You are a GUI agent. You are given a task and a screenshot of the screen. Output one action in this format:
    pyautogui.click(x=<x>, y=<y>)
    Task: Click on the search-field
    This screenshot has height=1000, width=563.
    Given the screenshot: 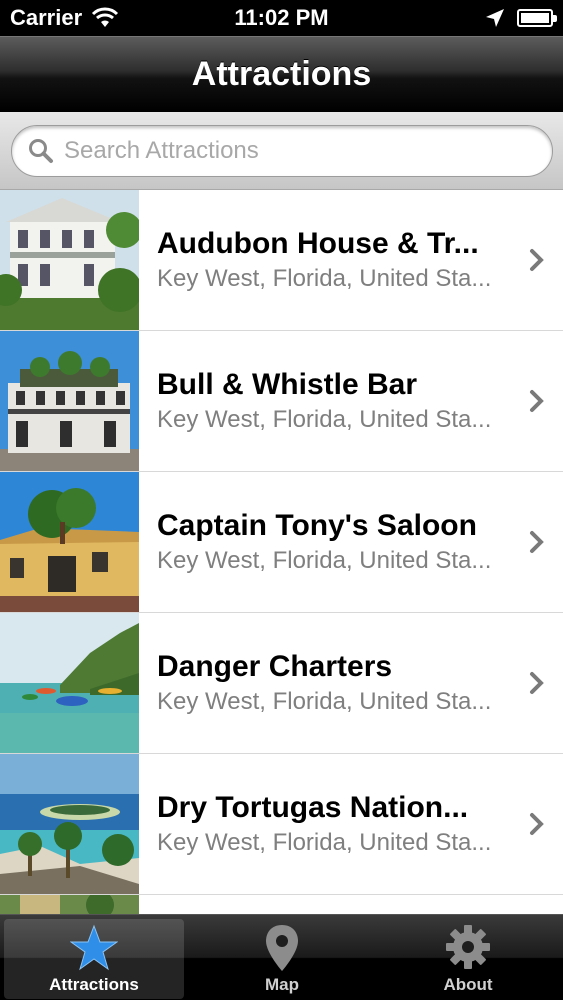 What is the action you would take?
    pyautogui.click(x=282, y=151)
    